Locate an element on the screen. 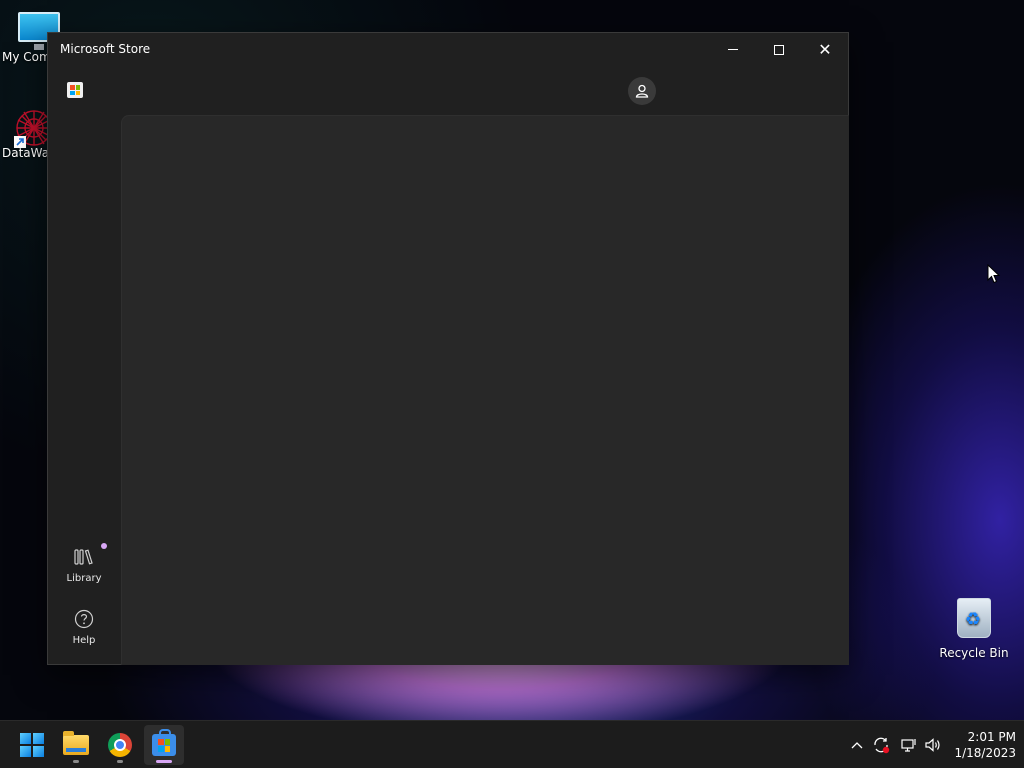  maximize-button is located at coordinates (779, 49).